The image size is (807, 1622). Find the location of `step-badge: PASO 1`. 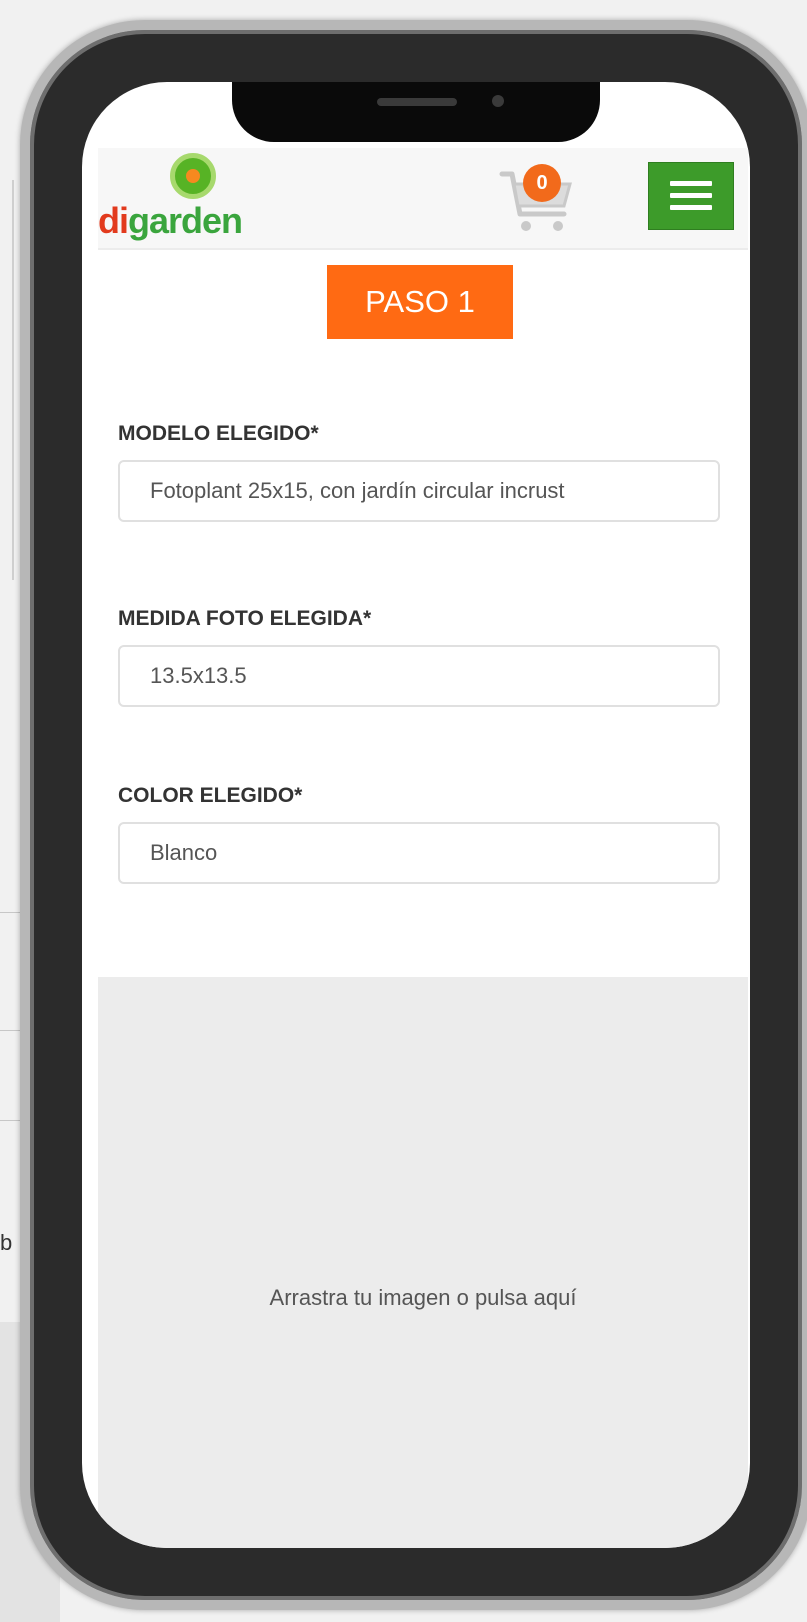

step-badge: PASO 1 is located at coordinates (420, 302).